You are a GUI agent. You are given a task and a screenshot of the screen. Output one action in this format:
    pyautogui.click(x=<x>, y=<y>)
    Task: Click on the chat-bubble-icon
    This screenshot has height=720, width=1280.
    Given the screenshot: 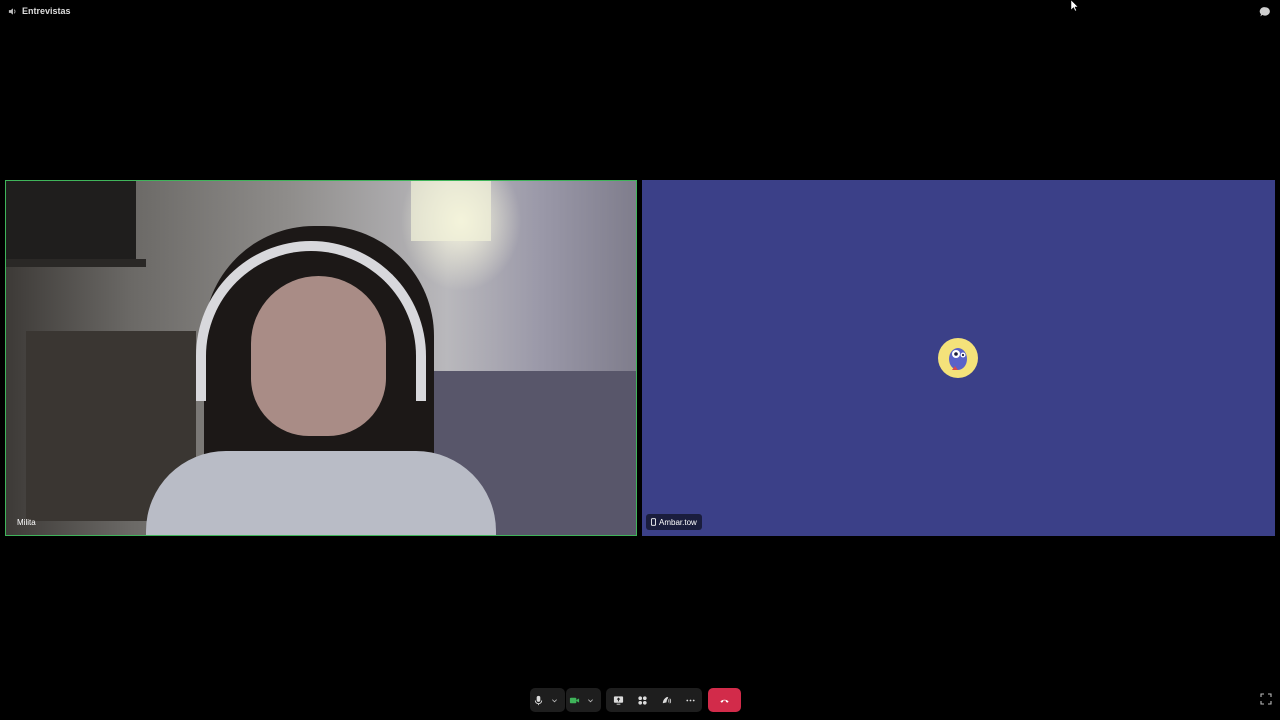 What is the action you would take?
    pyautogui.click(x=1264, y=12)
    